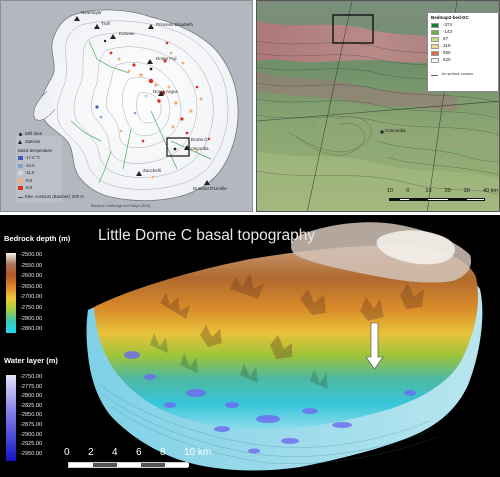 The image size is (500, 477). What do you see at coordinates (199, 139) in the screenshot?
I see `label-dome-c: Dome C` at bounding box center [199, 139].